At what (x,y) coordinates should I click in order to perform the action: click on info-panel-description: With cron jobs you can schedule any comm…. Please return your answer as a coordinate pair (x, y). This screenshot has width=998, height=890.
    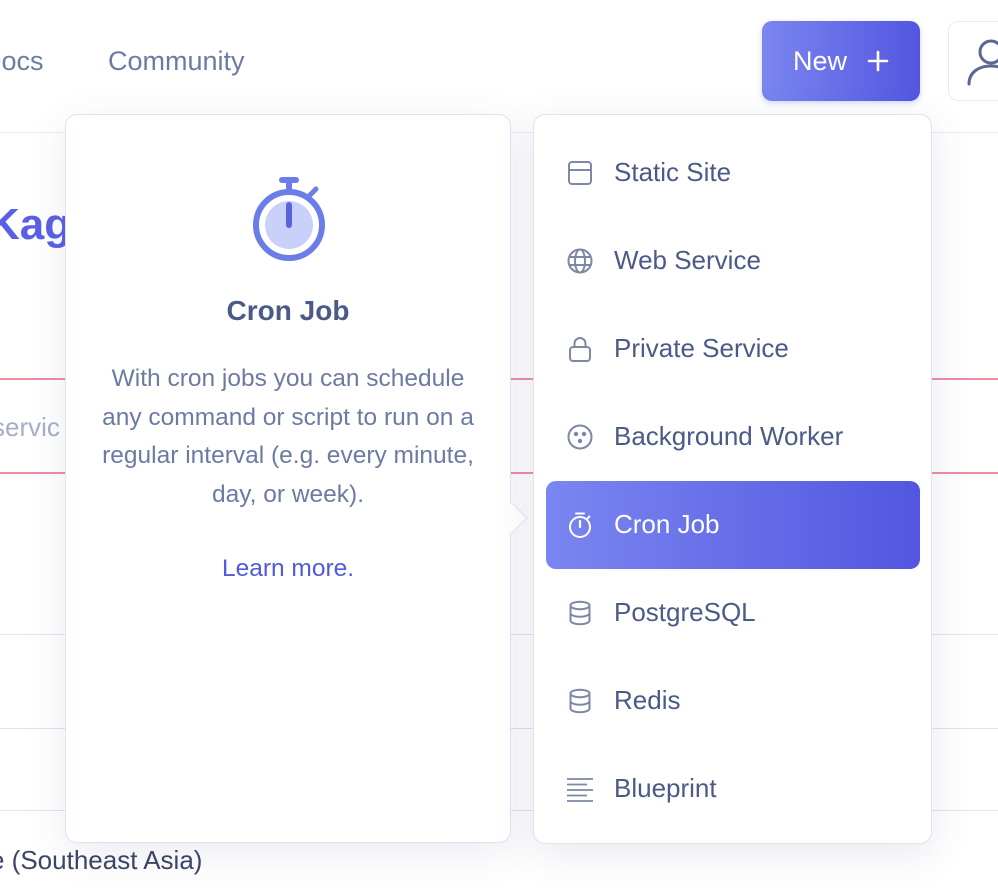
    Looking at the image, I should click on (288, 436).